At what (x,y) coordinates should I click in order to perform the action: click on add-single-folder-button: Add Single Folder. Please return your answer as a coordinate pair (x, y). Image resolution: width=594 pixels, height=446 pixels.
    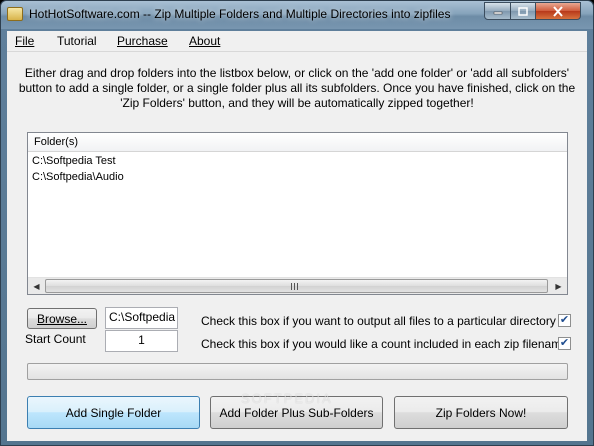
    Looking at the image, I should click on (113, 412).